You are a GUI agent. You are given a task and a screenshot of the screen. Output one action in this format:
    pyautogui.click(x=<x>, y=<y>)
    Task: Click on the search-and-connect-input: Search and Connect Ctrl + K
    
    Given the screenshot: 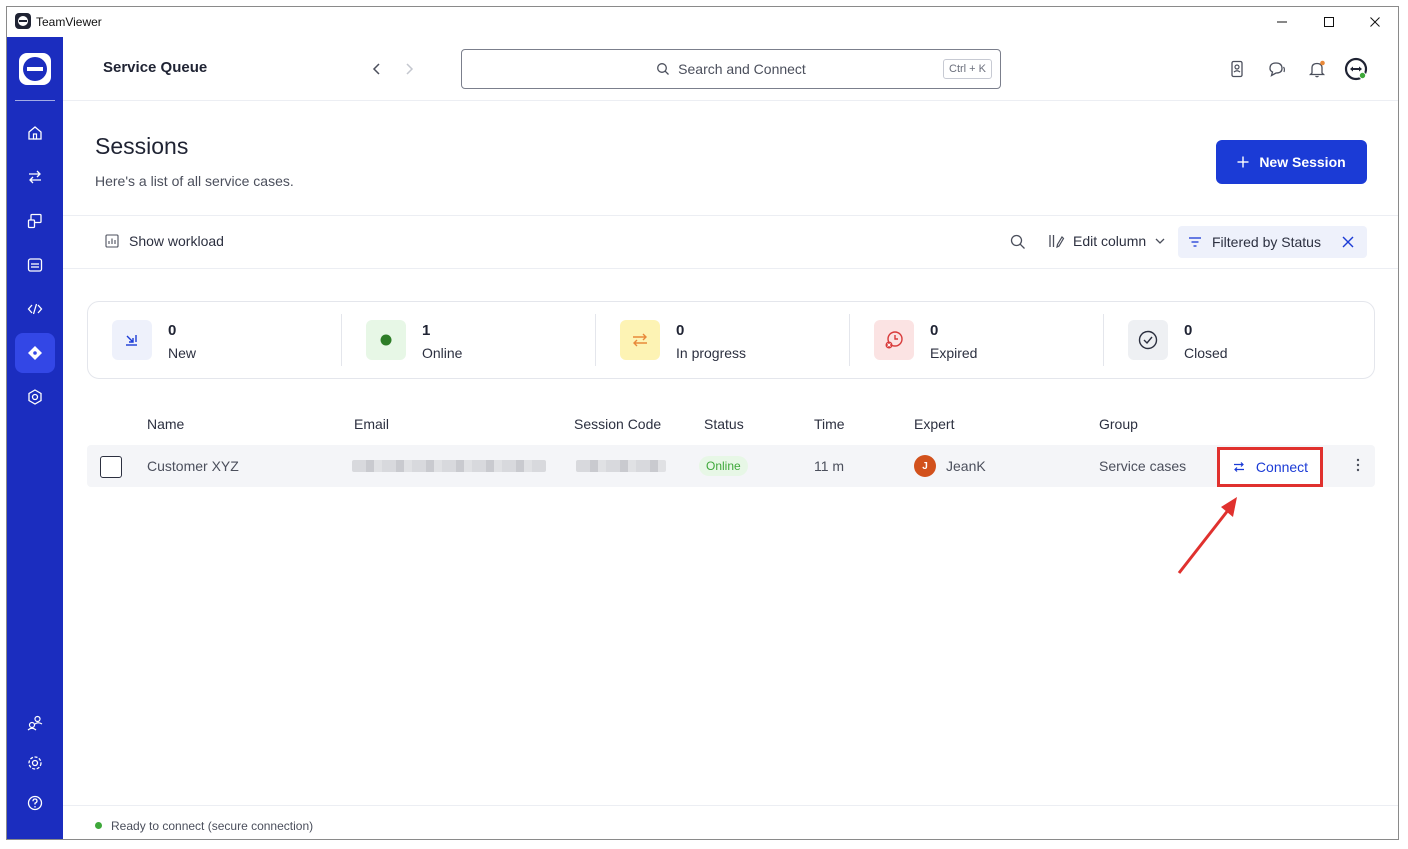 What is the action you would take?
    pyautogui.click(x=731, y=69)
    